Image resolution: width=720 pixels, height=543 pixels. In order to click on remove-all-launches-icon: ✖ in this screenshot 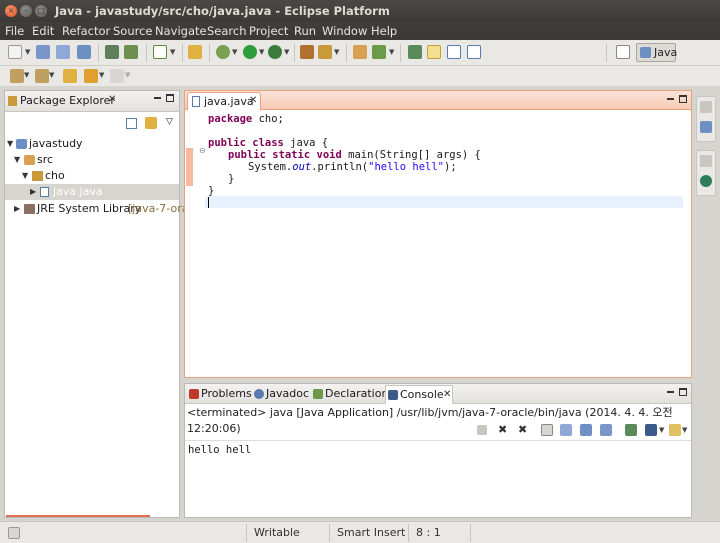, I will do `click(522, 429)`.